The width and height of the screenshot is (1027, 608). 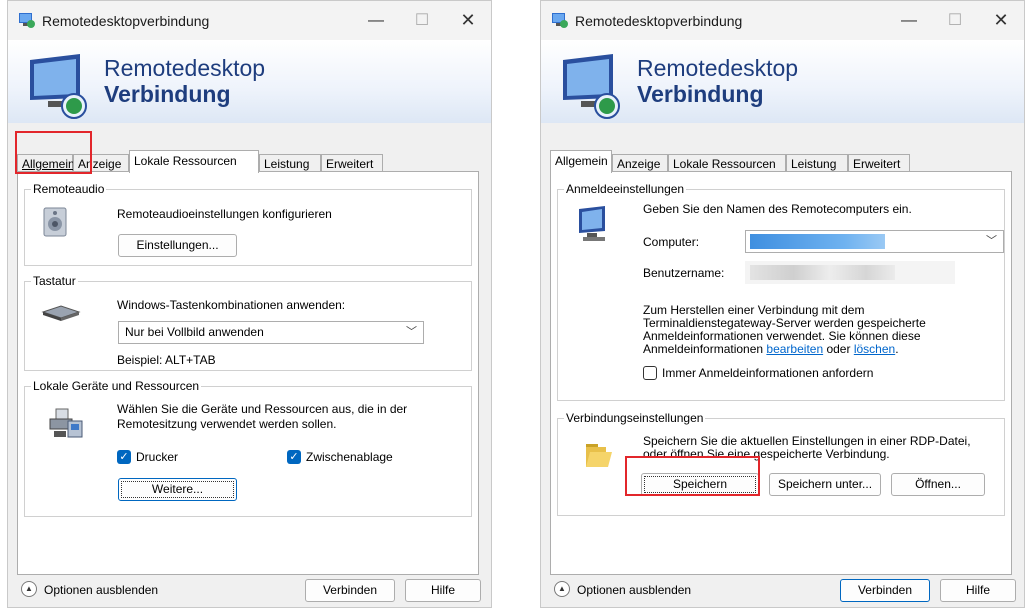 I want to click on username-field, so click(x=850, y=272).